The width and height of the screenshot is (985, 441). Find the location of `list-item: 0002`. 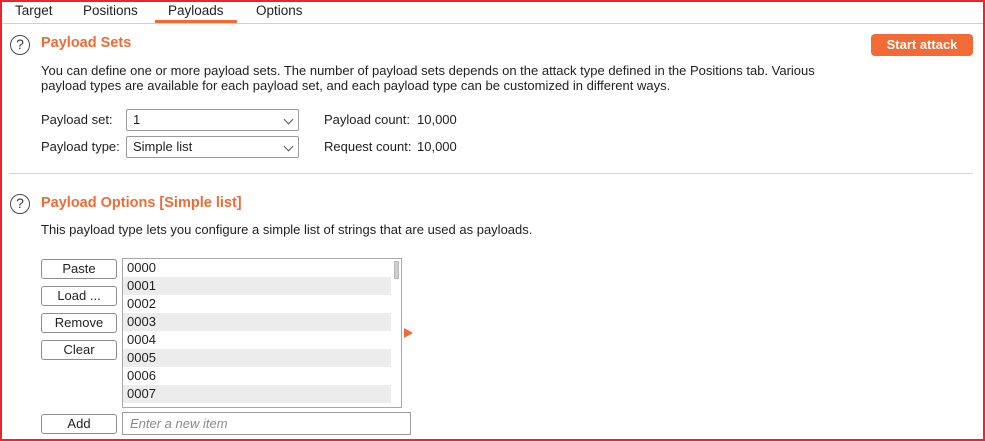

list-item: 0002 is located at coordinates (257, 304).